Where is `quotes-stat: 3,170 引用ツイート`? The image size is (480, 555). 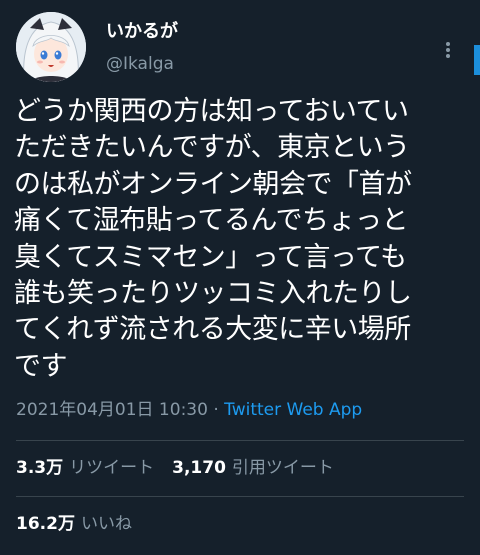 quotes-stat: 3,170 引用ツイート is located at coordinates (262, 468).